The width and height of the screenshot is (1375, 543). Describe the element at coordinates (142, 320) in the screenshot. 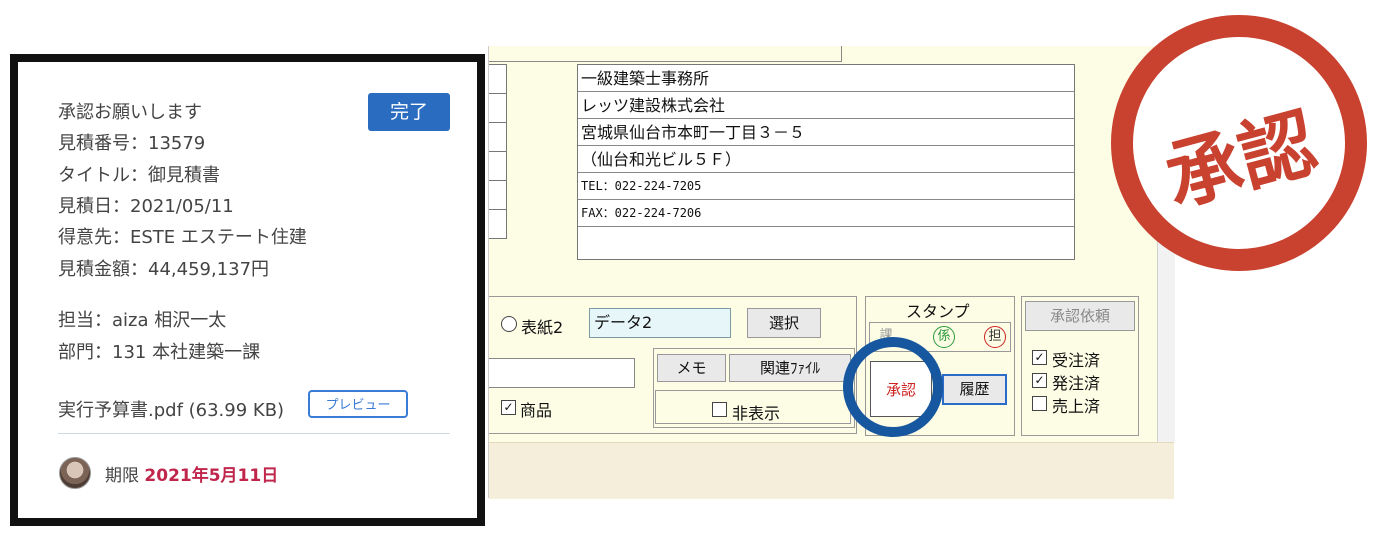

I see `person-in-charge: 担当：aiza 相沢一太` at that location.